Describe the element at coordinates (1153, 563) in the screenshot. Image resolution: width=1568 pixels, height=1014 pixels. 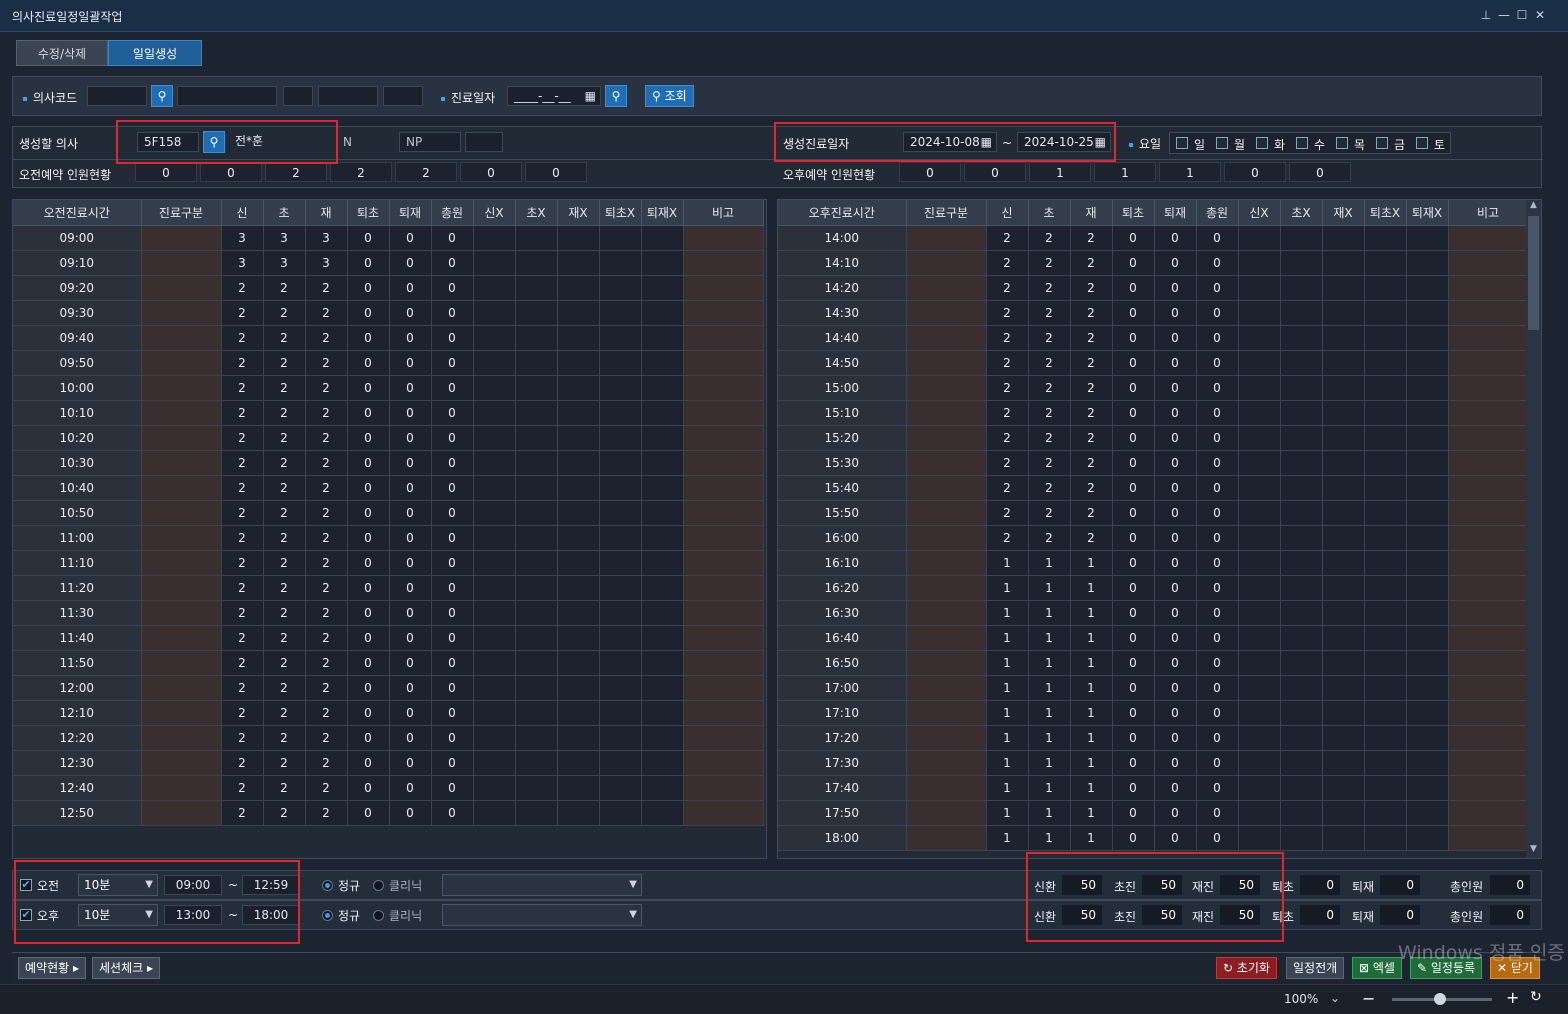
I see `pm-table-row: 16:10 1 1 1 0 0 0` at that location.